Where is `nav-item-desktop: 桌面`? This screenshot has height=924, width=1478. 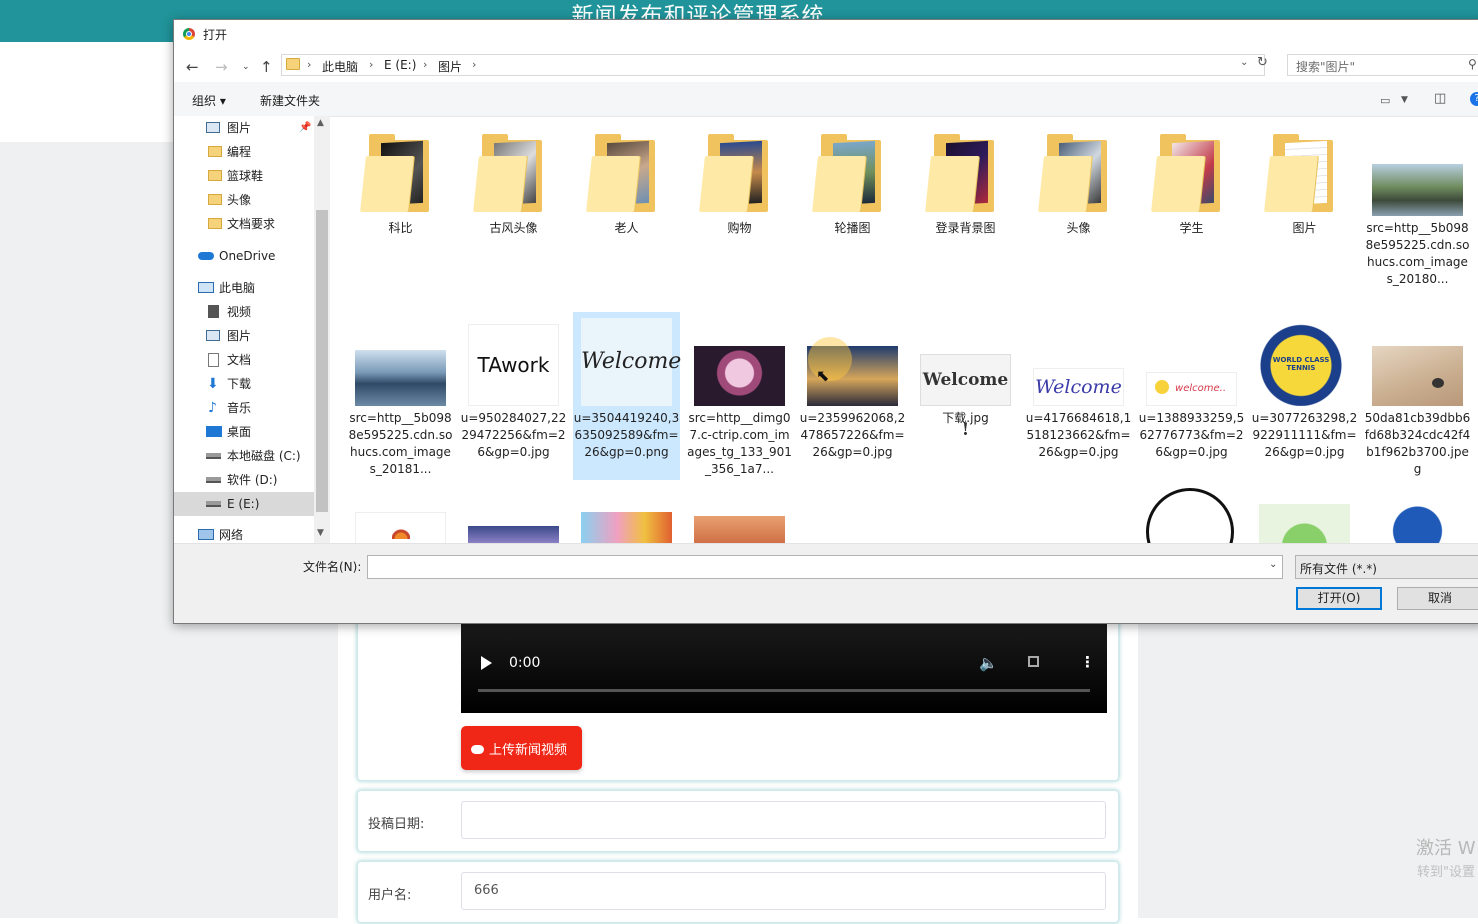 nav-item-desktop: 桌面 is located at coordinates (244, 432).